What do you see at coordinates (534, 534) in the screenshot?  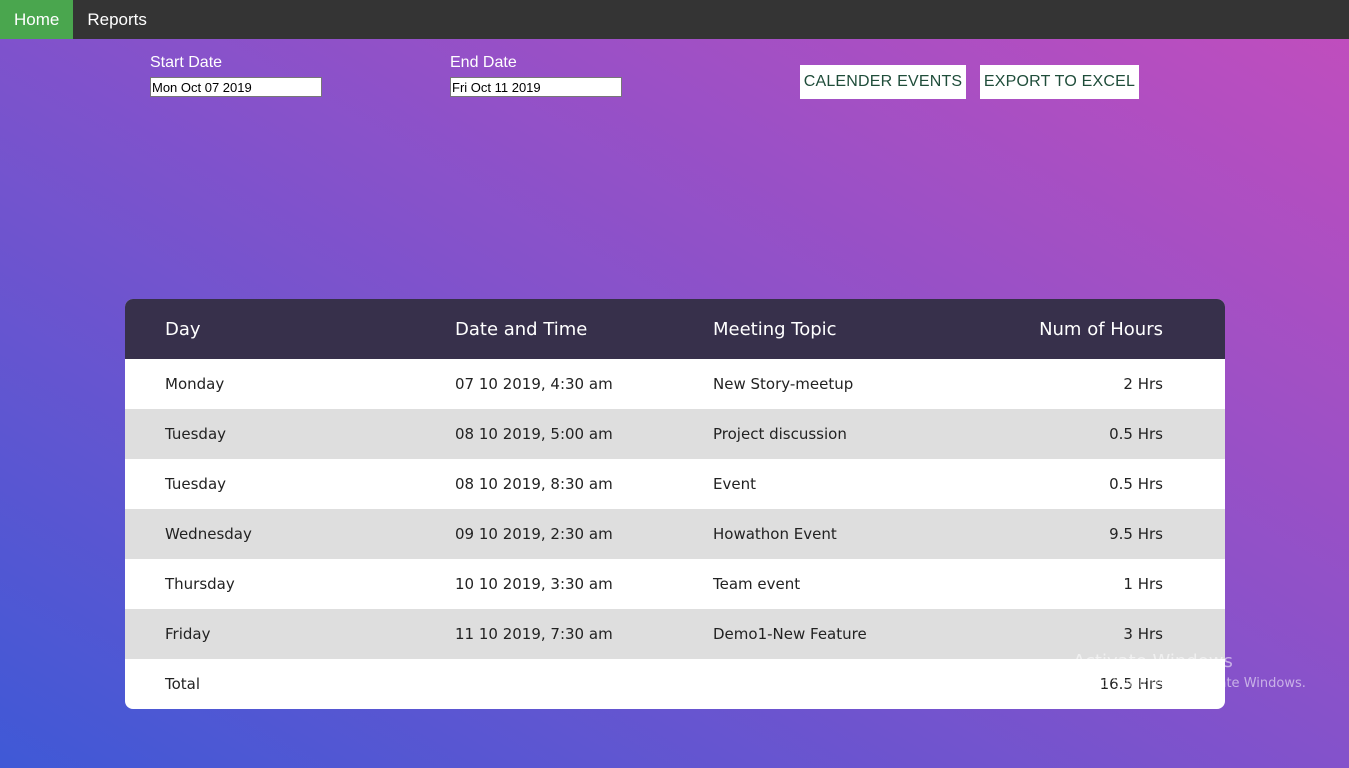 I see `cell-date-time: 09 10 2019, 2:30 am` at bounding box center [534, 534].